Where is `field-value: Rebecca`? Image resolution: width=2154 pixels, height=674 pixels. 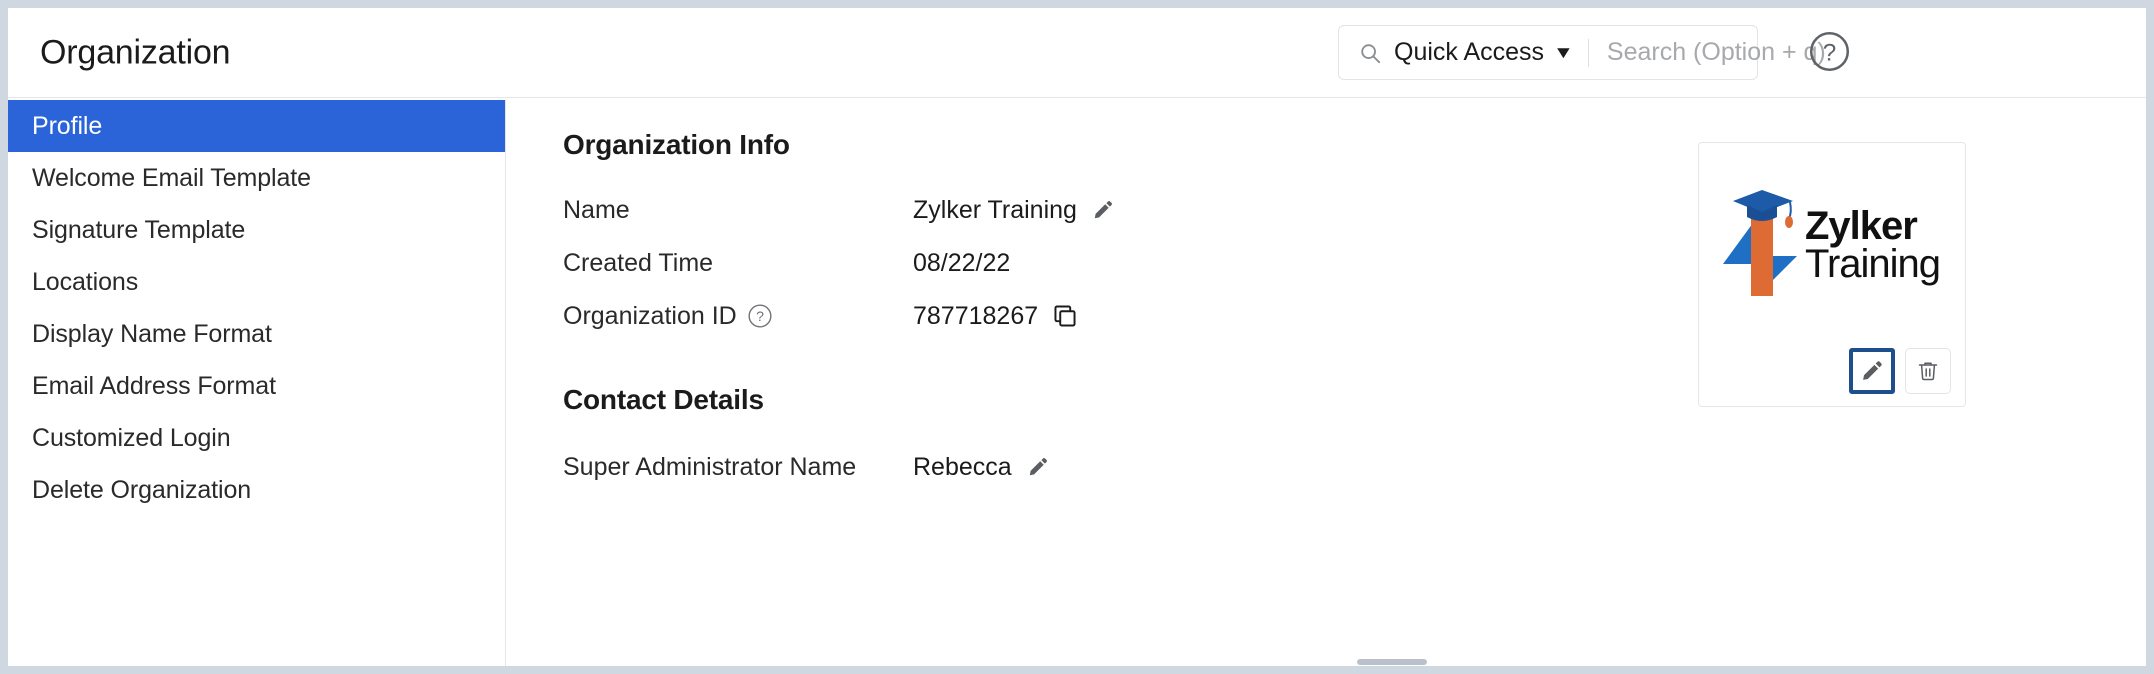 field-value: Rebecca is located at coordinates (981, 467).